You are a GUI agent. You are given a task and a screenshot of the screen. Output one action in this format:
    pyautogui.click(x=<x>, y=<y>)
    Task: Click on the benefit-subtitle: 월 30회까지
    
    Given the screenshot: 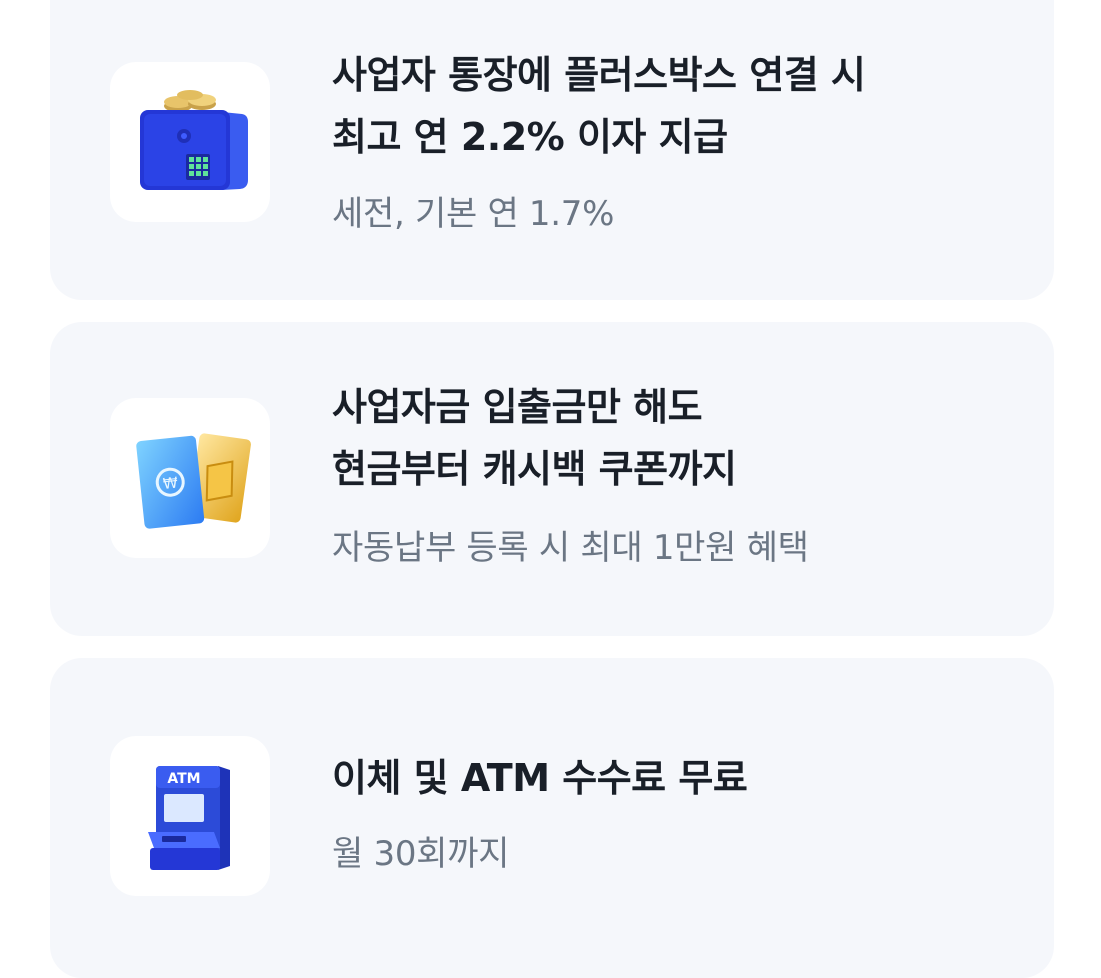 What is the action you would take?
    pyautogui.click(x=421, y=854)
    